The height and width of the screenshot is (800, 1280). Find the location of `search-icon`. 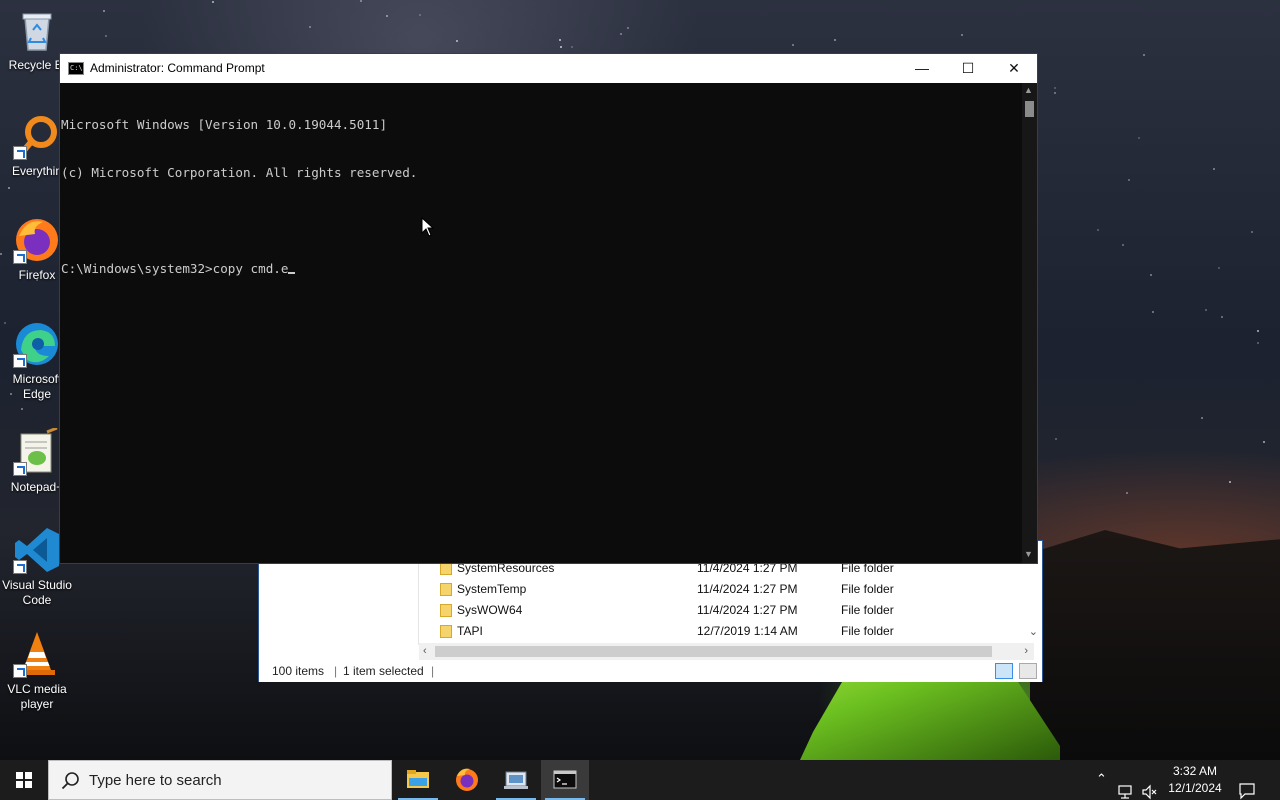

search-icon is located at coordinates (70, 781).